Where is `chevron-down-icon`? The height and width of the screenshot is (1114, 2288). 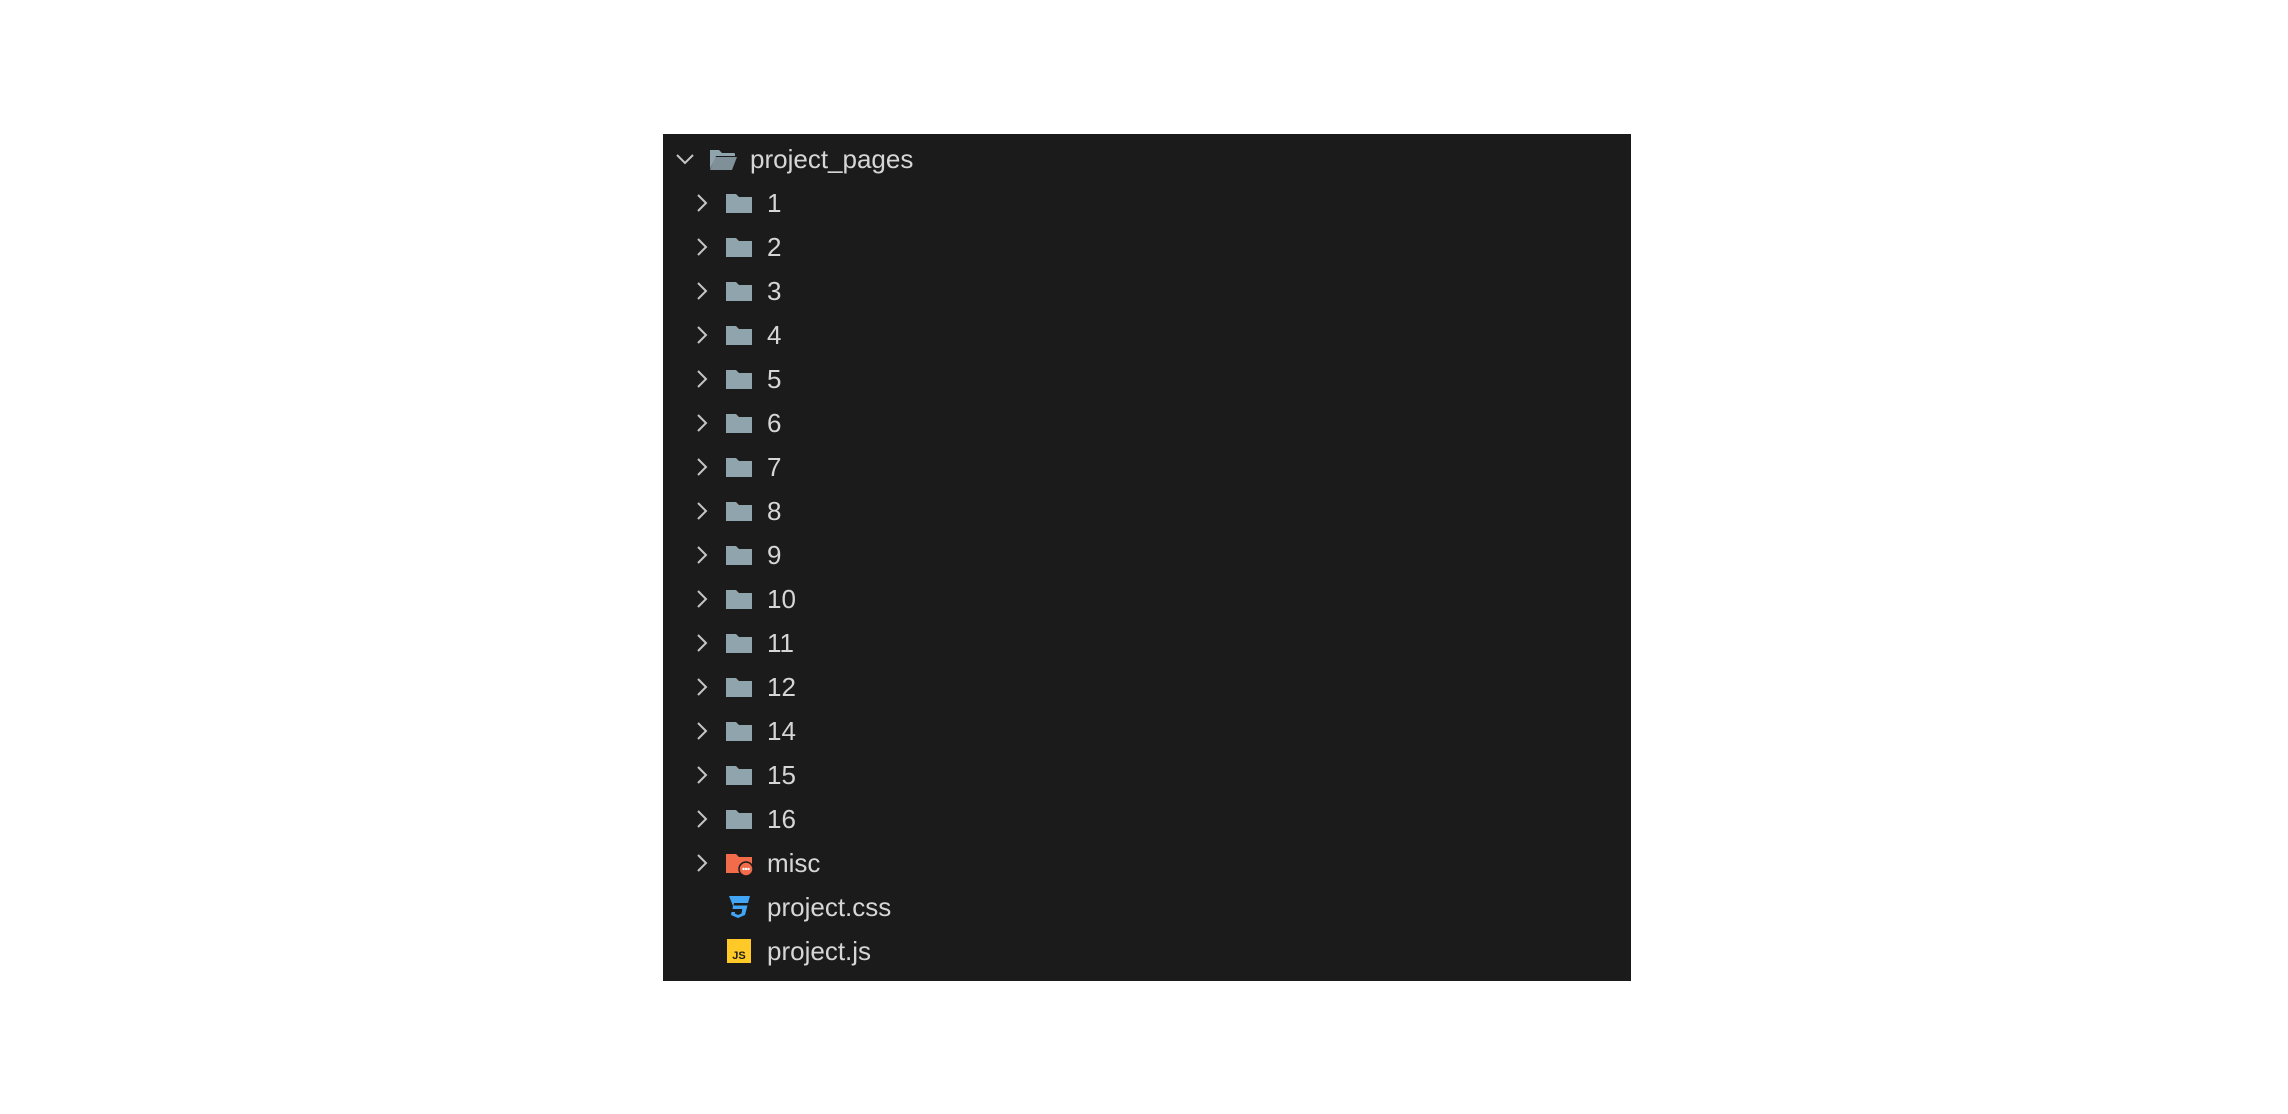
chevron-down-icon is located at coordinates (685, 159).